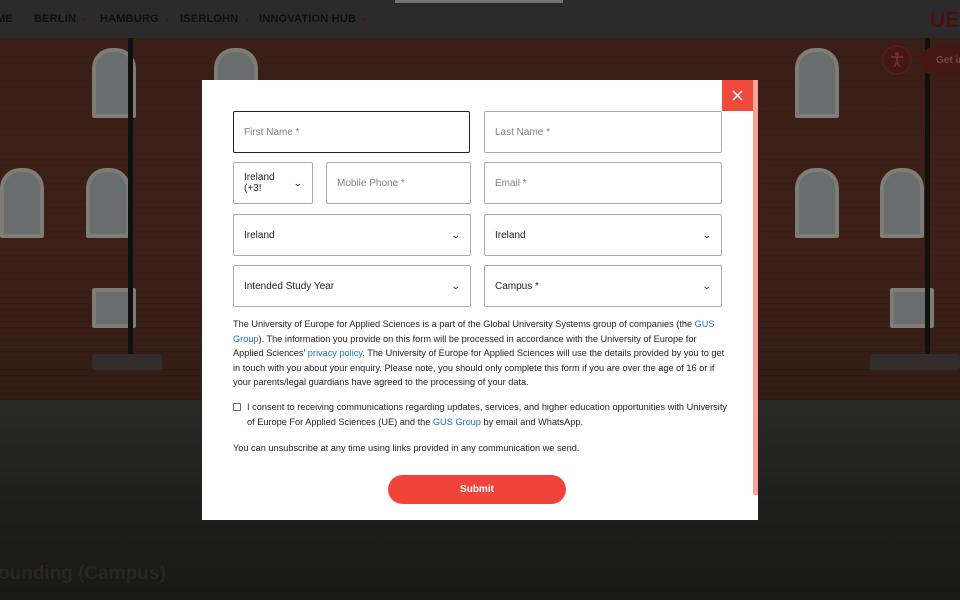  What do you see at coordinates (603, 132) in the screenshot?
I see `last-name-field: Last Name *` at bounding box center [603, 132].